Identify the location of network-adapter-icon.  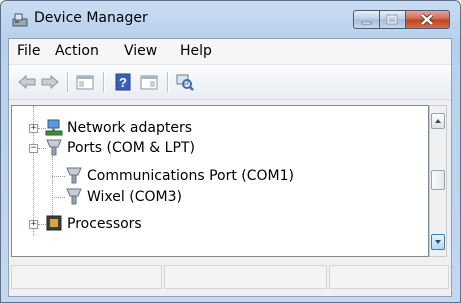
(54, 127).